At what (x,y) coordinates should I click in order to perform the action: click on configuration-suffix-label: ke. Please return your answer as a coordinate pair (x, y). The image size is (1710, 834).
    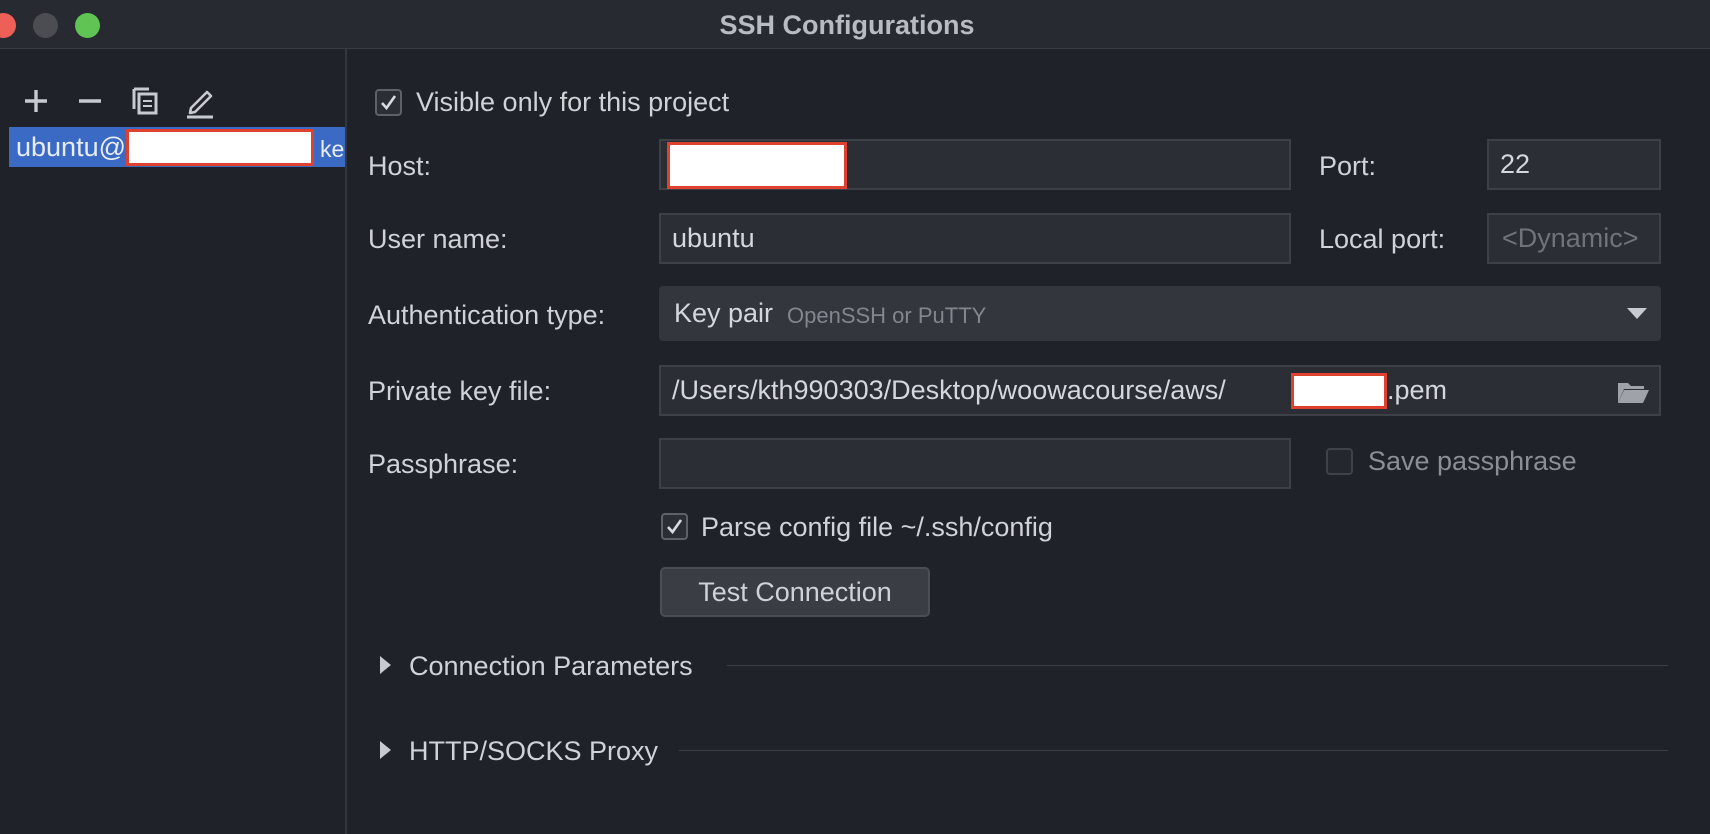
    Looking at the image, I should click on (332, 149).